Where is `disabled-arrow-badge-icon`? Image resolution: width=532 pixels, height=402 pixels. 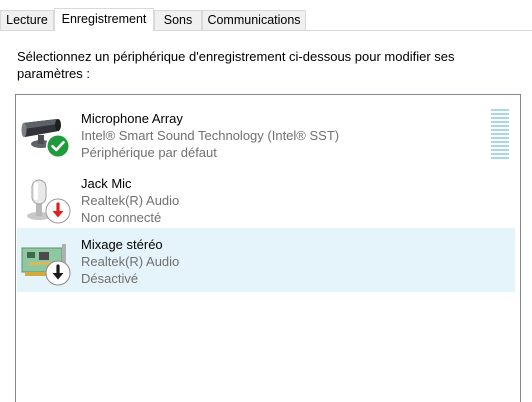
disabled-arrow-badge-icon is located at coordinates (58, 273).